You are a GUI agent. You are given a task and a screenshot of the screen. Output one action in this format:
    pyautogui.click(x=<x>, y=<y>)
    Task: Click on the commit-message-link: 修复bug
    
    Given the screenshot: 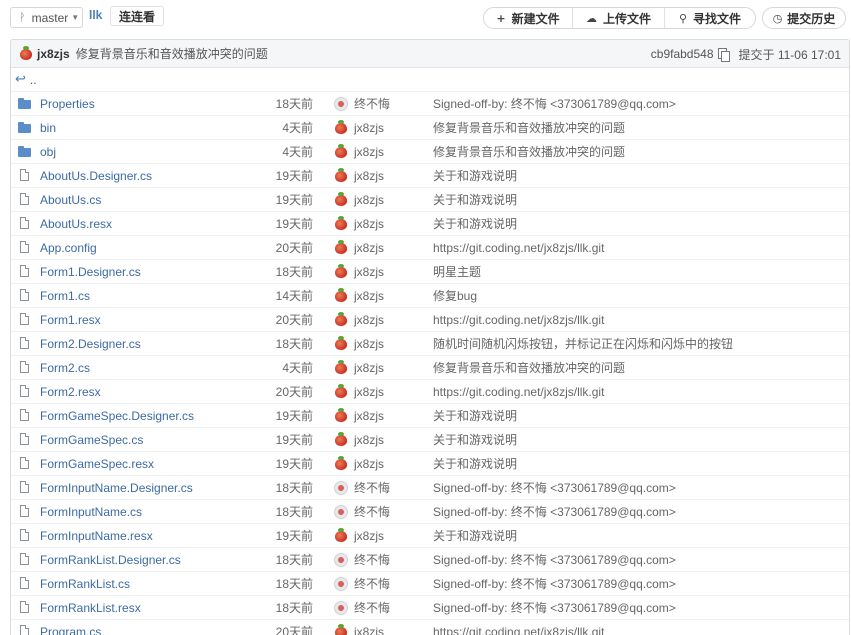 What is the action you would take?
    pyautogui.click(x=455, y=296)
    